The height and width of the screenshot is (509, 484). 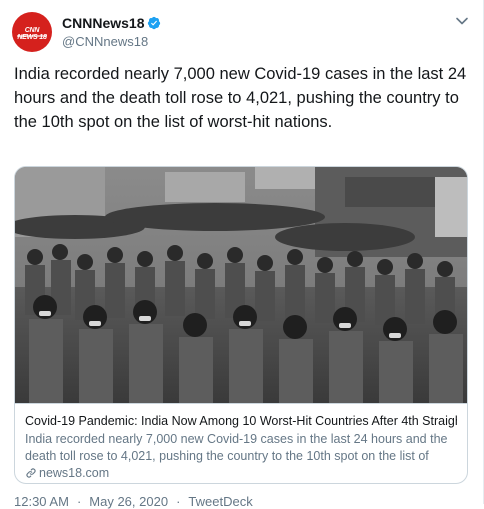 I want to click on display-name-row: CNNNews18, so click(x=111, y=23).